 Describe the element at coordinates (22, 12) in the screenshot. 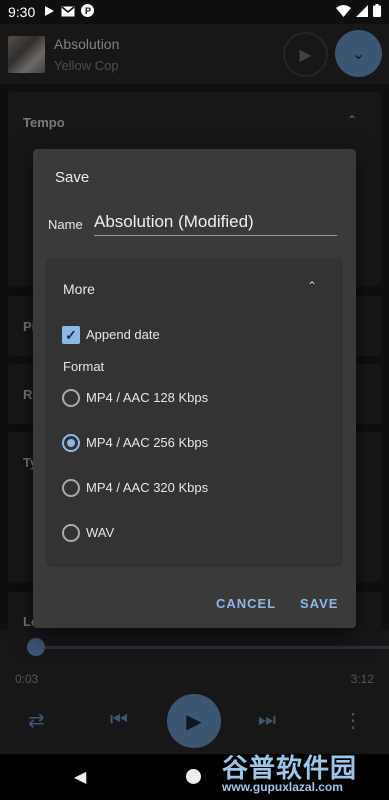

I see `status-time: 9:30` at that location.